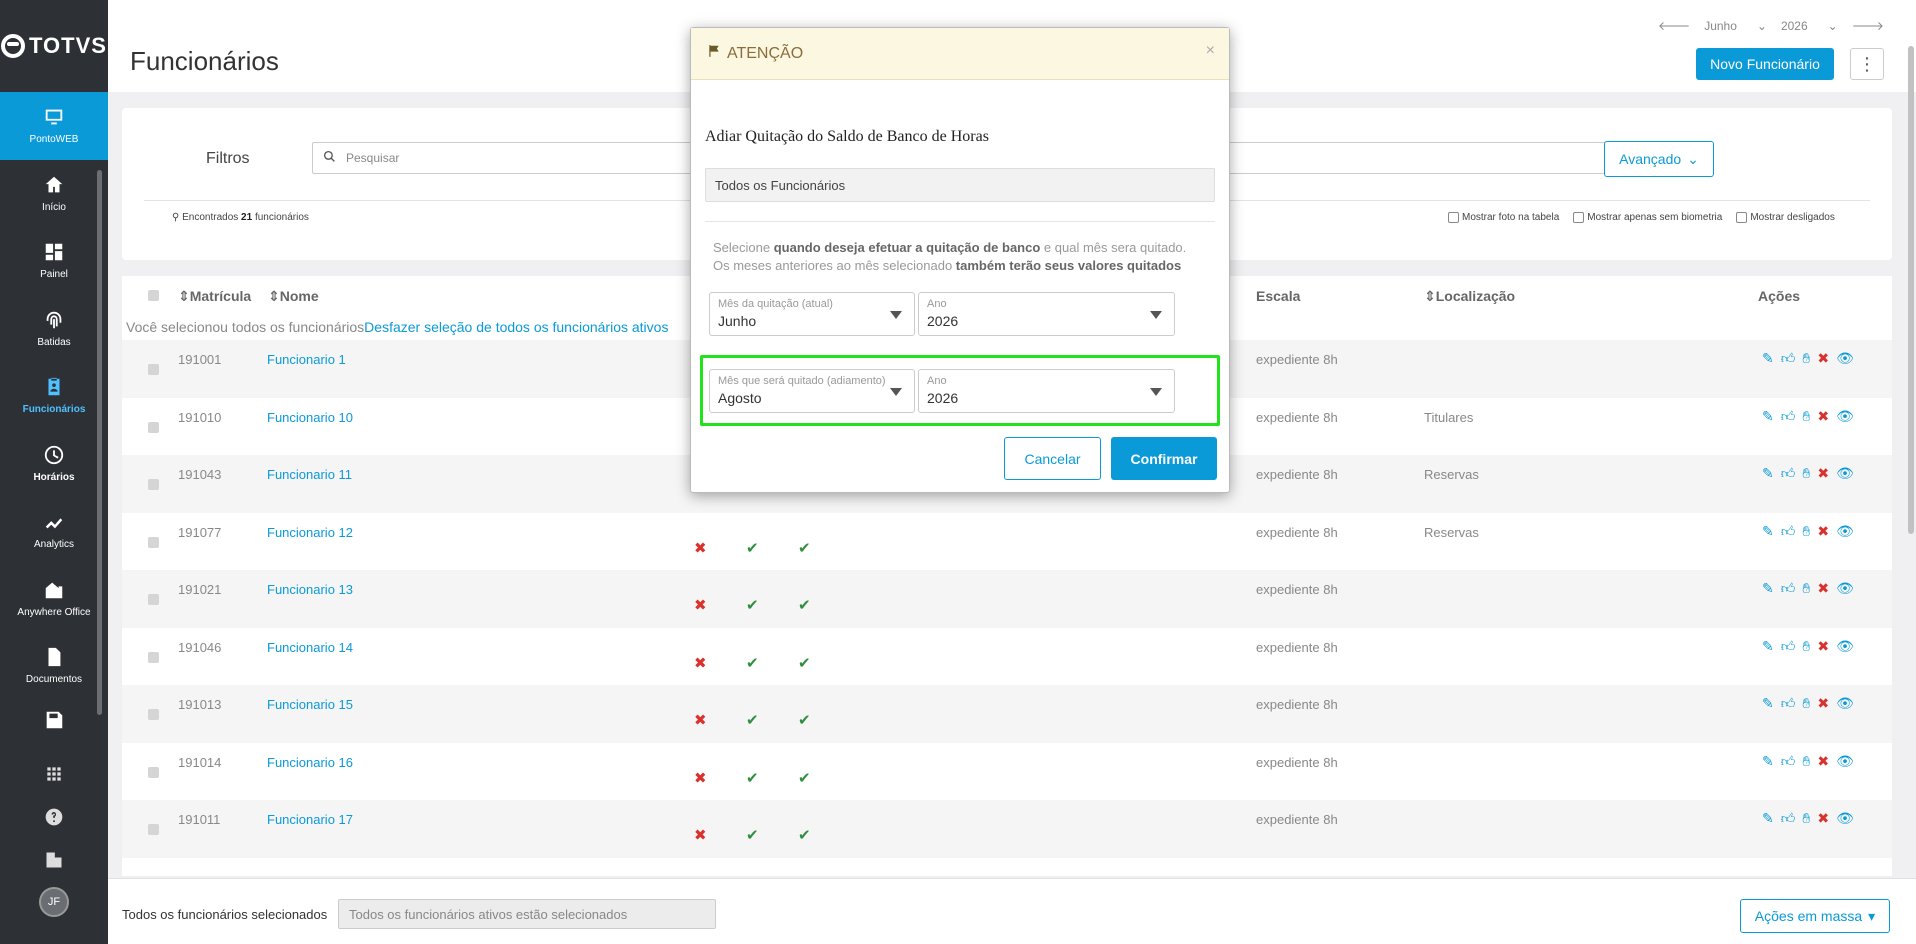 This screenshot has width=1916, height=944. I want to click on row-name-link: Funcionario 12, so click(310, 532).